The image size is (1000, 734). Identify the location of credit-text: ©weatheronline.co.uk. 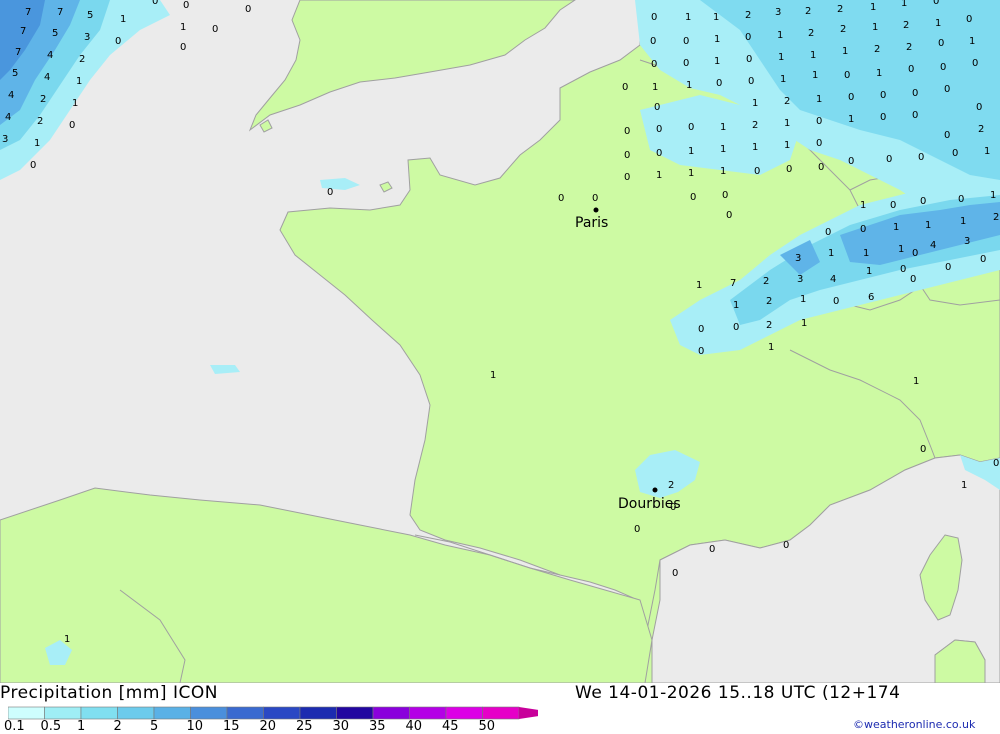
(914, 724).